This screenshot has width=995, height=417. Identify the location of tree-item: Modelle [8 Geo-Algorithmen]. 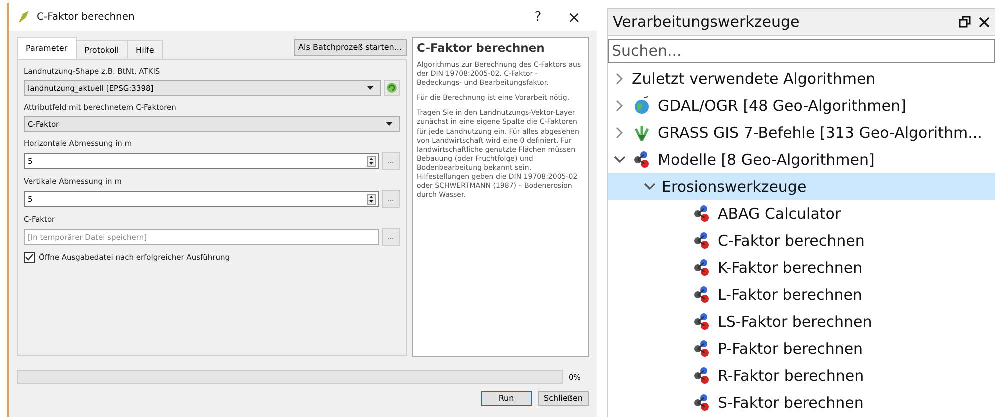
(801, 159).